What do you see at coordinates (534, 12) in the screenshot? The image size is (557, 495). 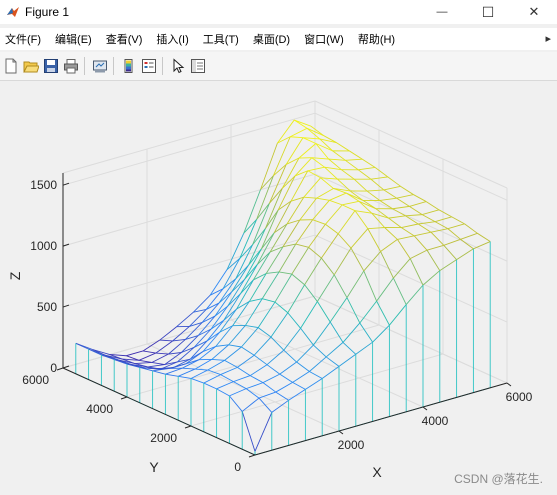 I see `close-button: ✕` at bounding box center [534, 12].